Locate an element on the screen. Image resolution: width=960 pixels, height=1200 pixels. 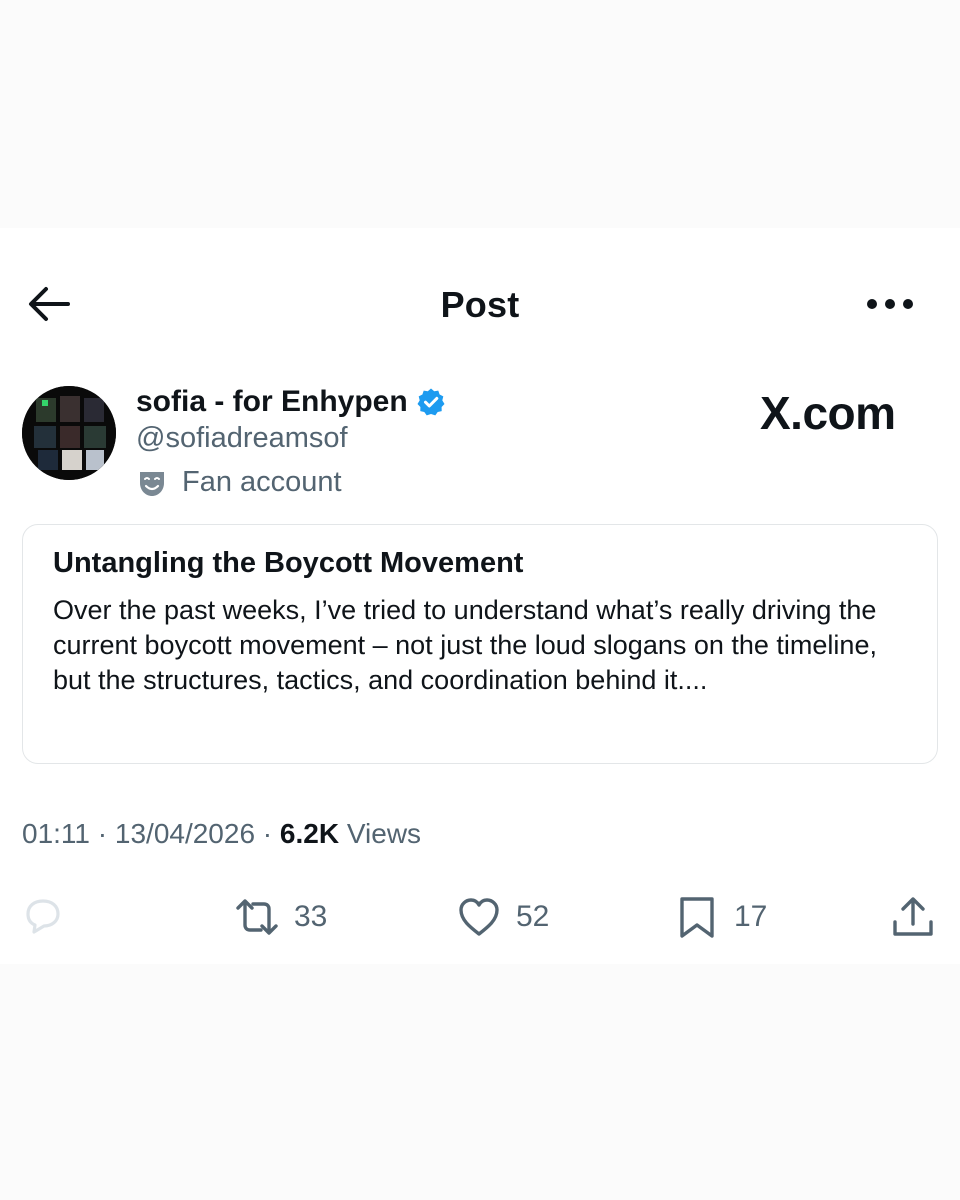
avatar-image is located at coordinates (69, 433).